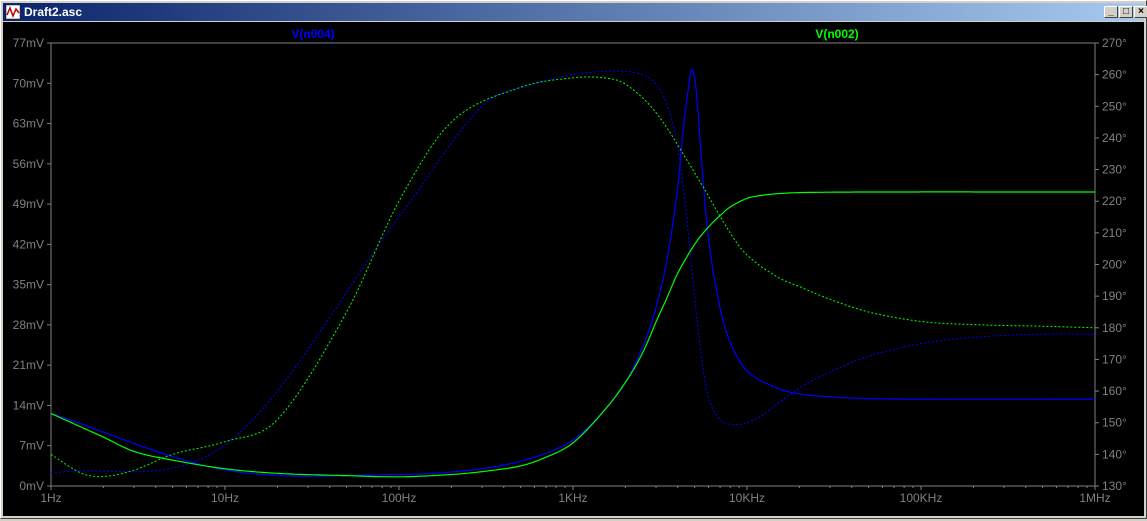 The width and height of the screenshot is (1147, 521). What do you see at coordinates (1111, 12) in the screenshot?
I see `minimize-button: _` at bounding box center [1111, 12].